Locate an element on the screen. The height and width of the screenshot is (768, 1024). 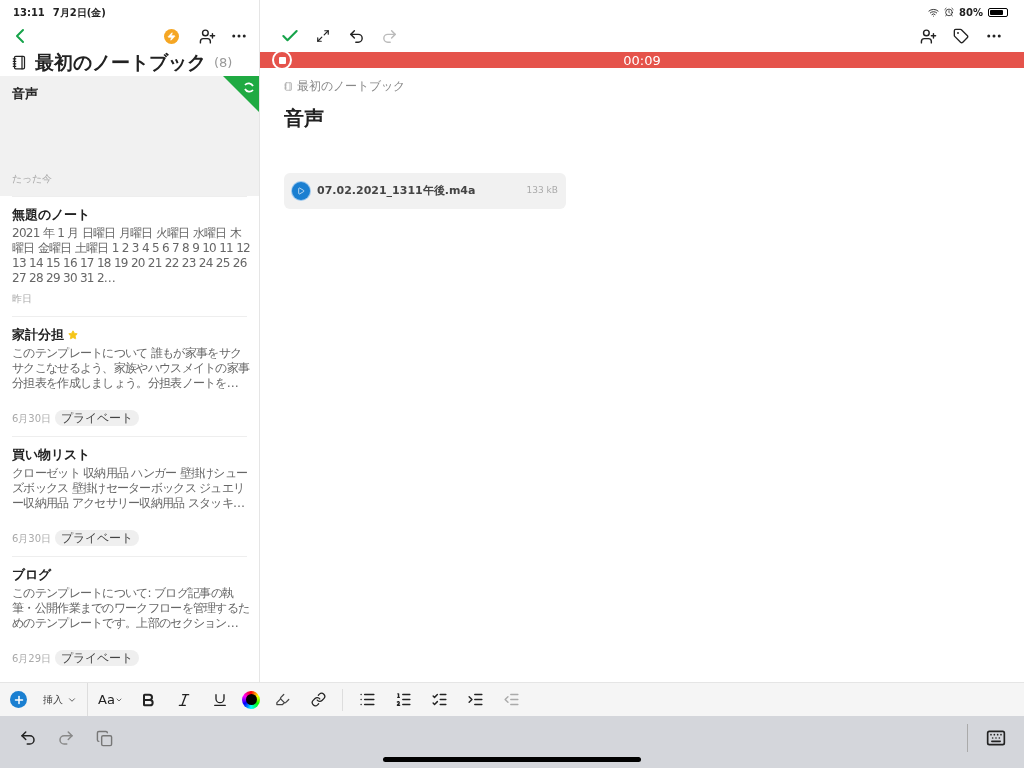
audio-attachment: 07.02.2021_1311午後.m4a 133 kB is located at coordinates (425, 191).